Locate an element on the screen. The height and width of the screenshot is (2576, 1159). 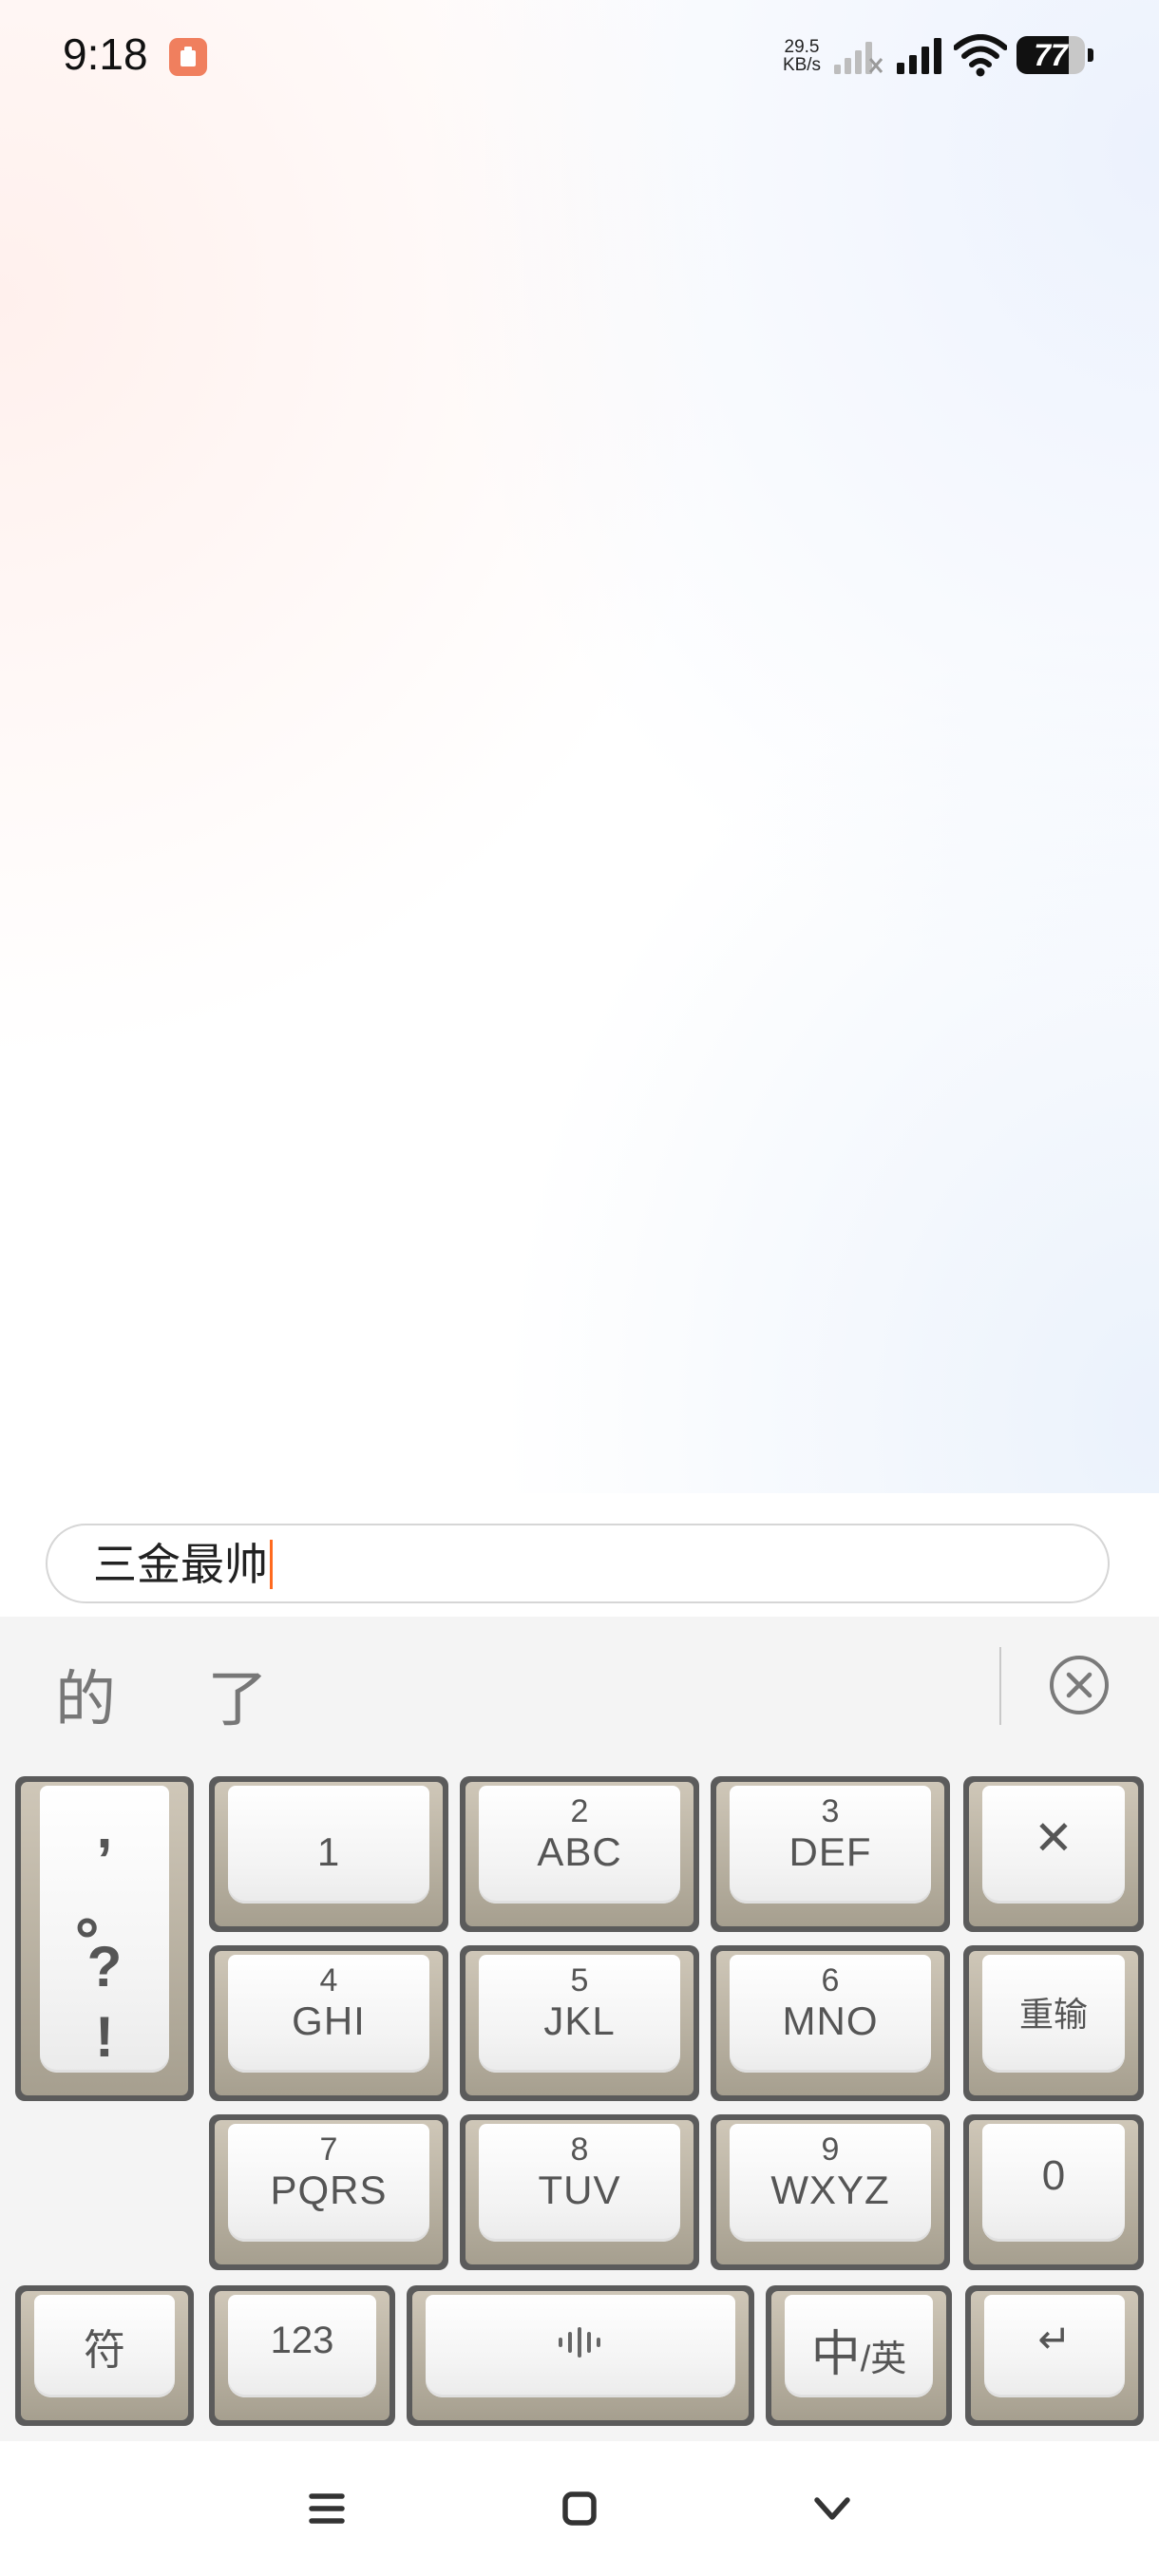
text-caret is located at coordinates (271, 1564).